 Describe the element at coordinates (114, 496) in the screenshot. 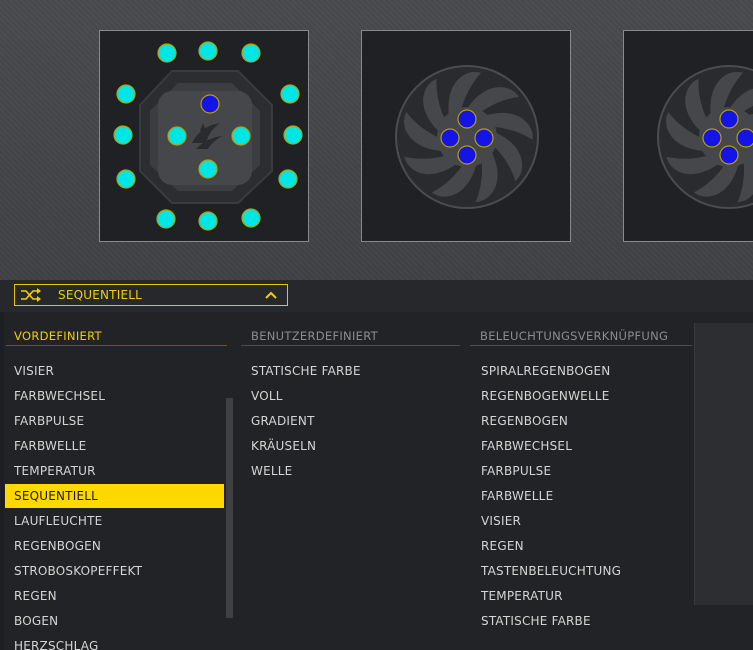

I see `effect-item-selected: SEQUENTIELL` at that location.